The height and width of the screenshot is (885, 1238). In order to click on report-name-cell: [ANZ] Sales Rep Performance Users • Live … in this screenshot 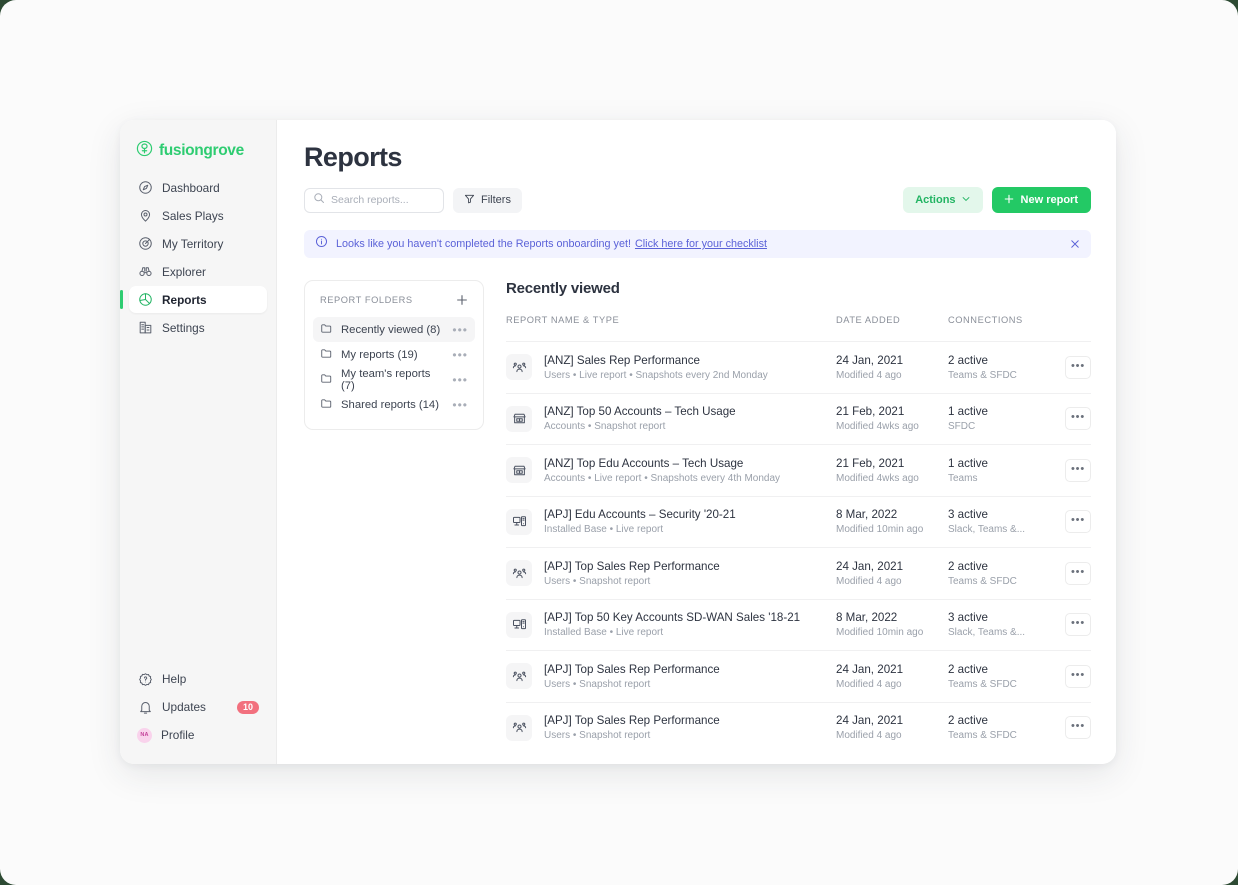, I will do `click(671, 367)`.